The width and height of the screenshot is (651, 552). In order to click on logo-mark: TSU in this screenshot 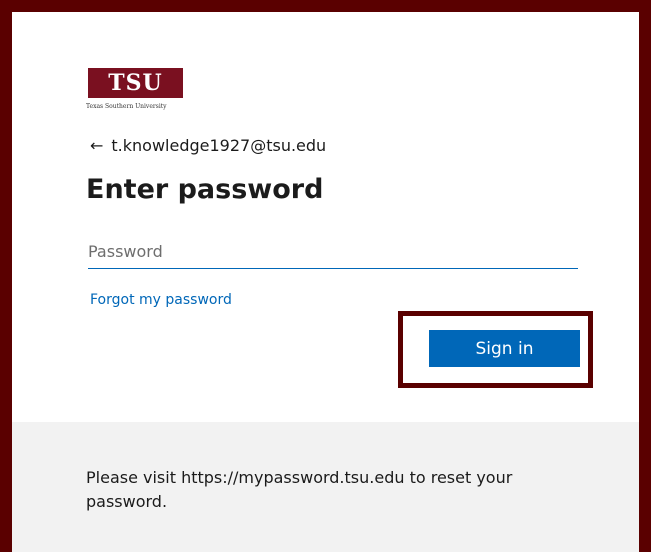, I will do `click(135, 83)`.